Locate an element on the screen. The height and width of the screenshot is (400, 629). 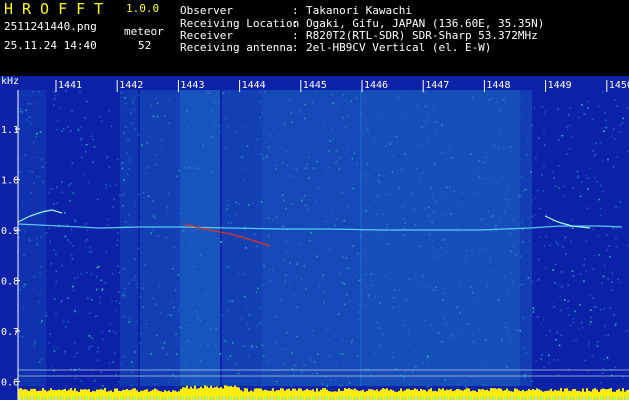
info-observer: Observer: Takanori Kawachi is located at coordinates (296, 10).